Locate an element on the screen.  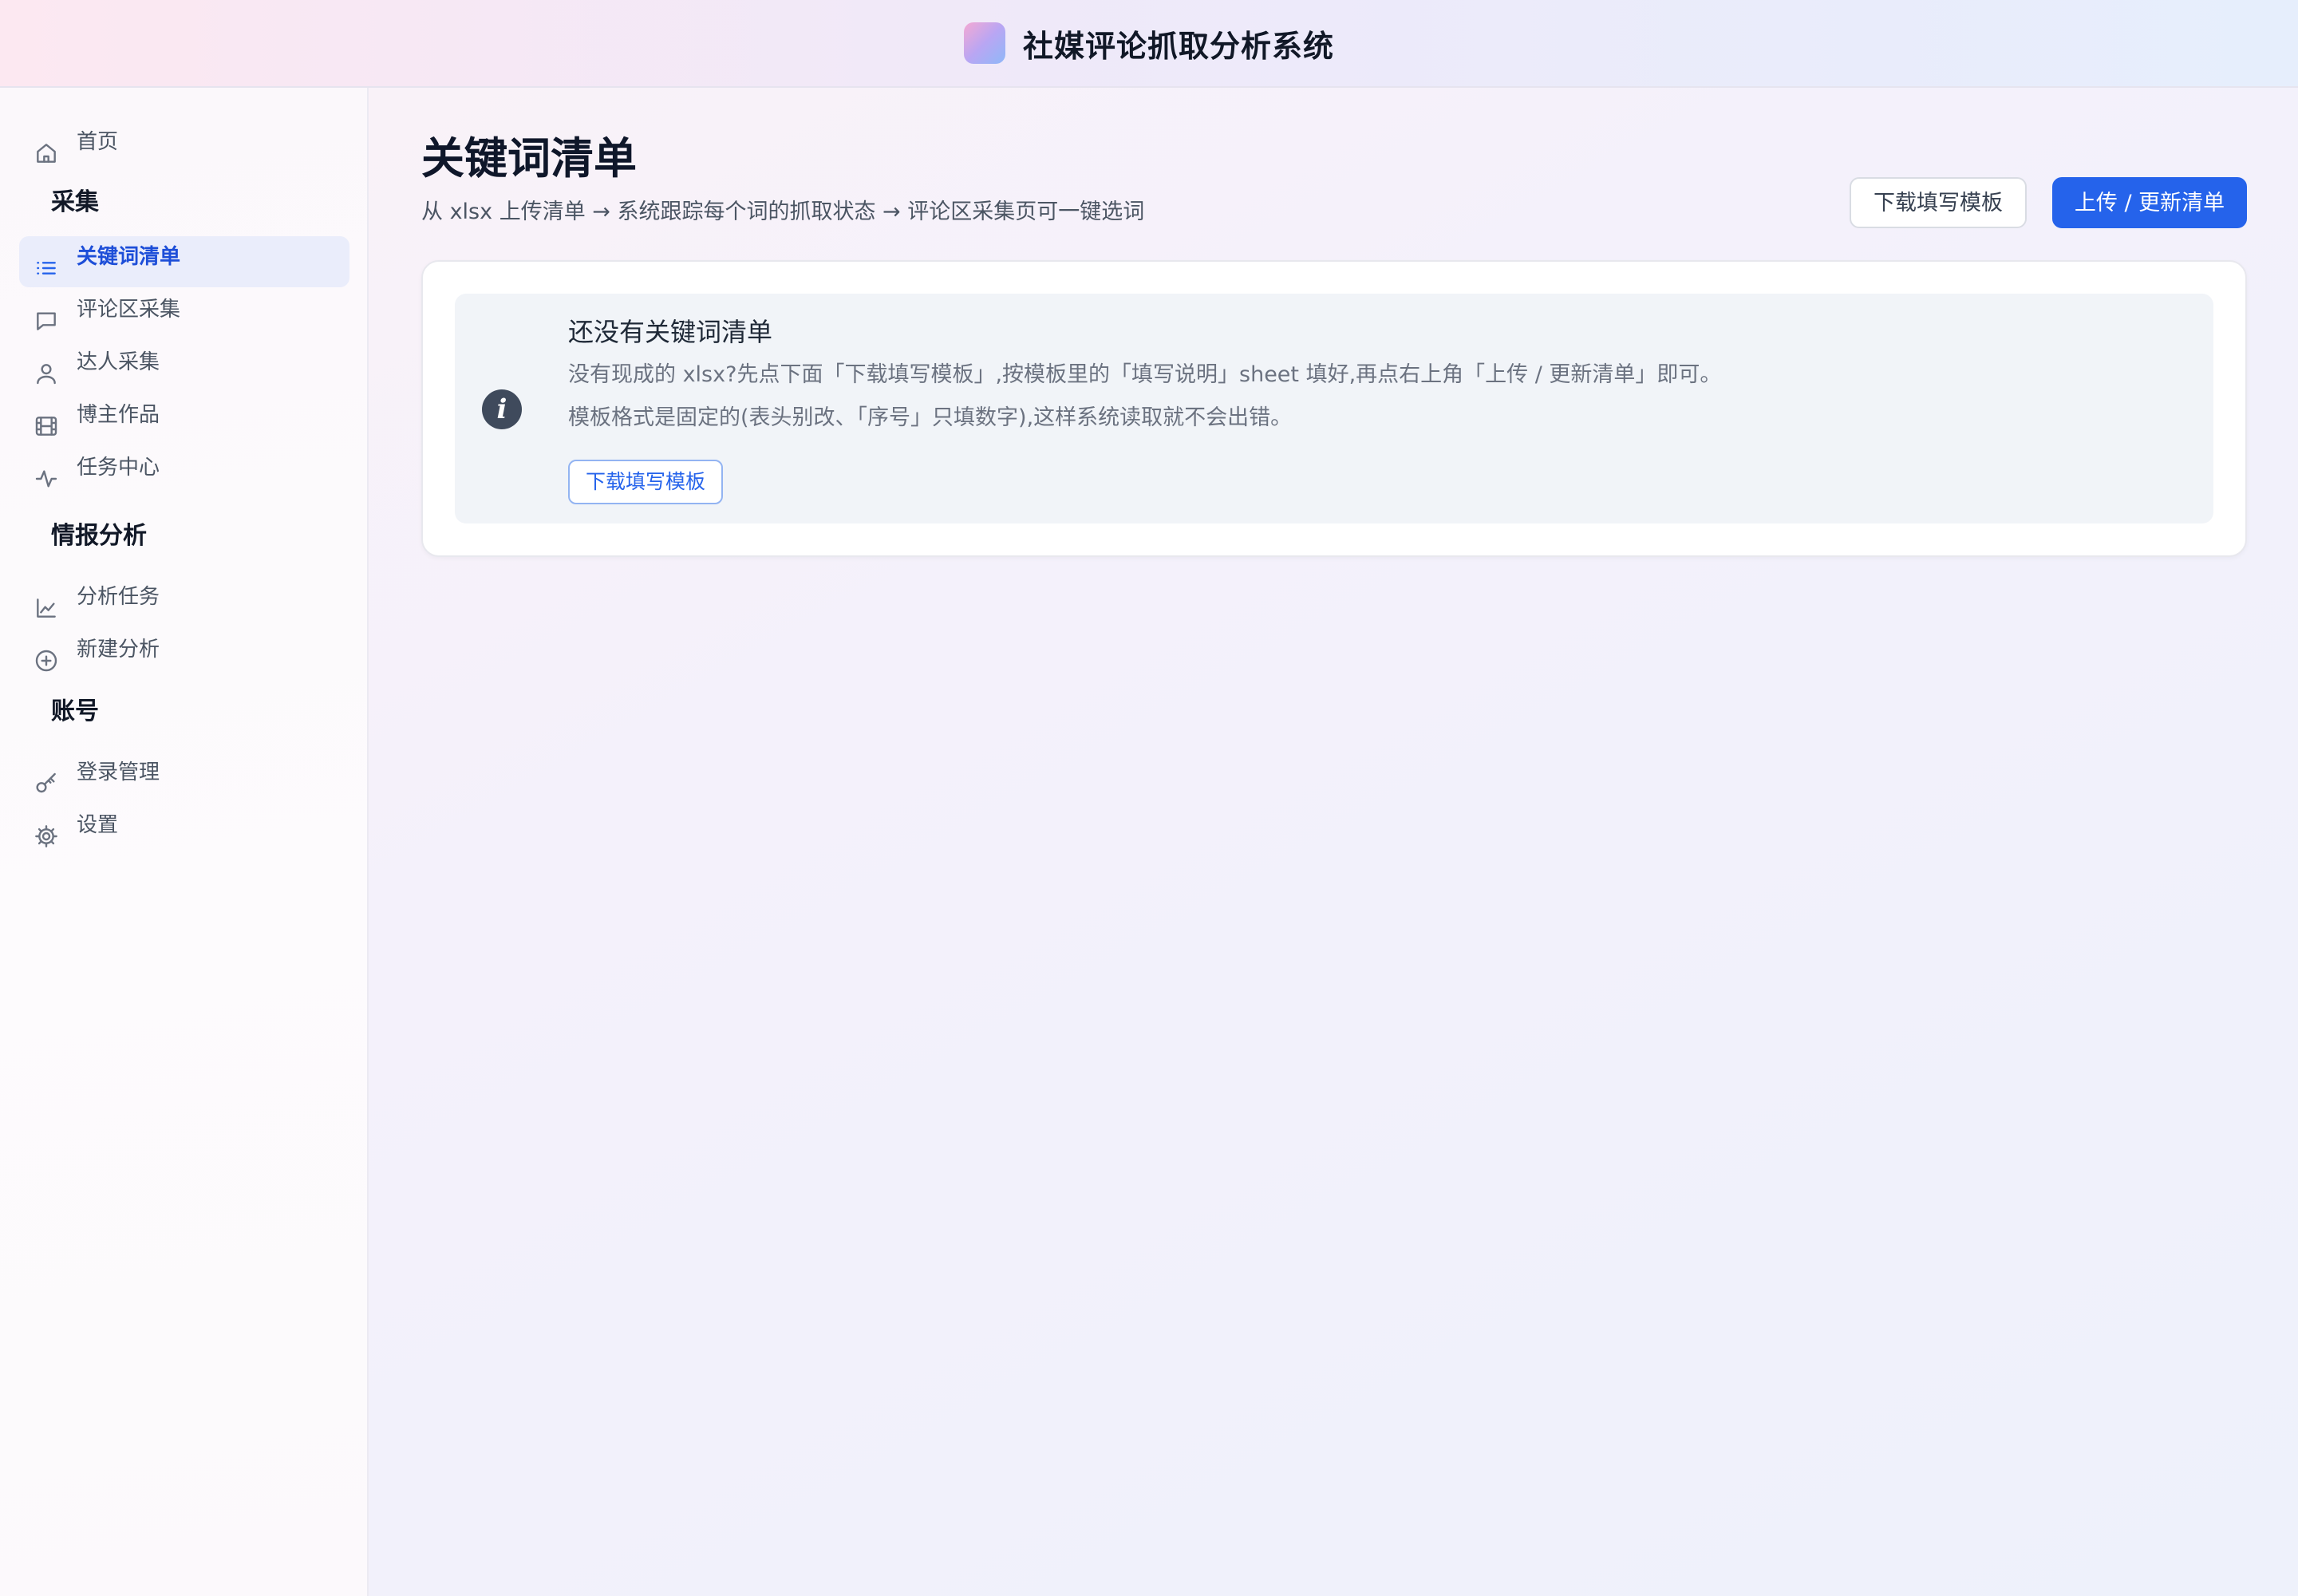
sidebar-section-title: 账号 is located at coordinates (75, 711).